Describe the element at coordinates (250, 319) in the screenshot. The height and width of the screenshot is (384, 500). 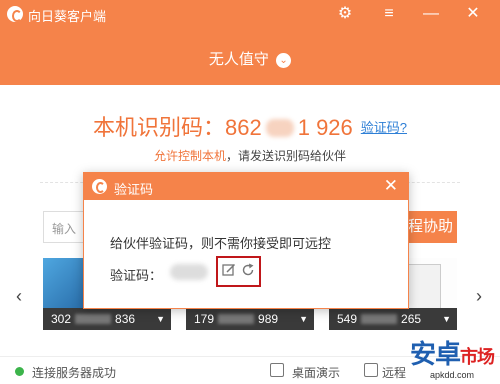
I see `thumbnail-caption: 179 989 ▼` at that location.